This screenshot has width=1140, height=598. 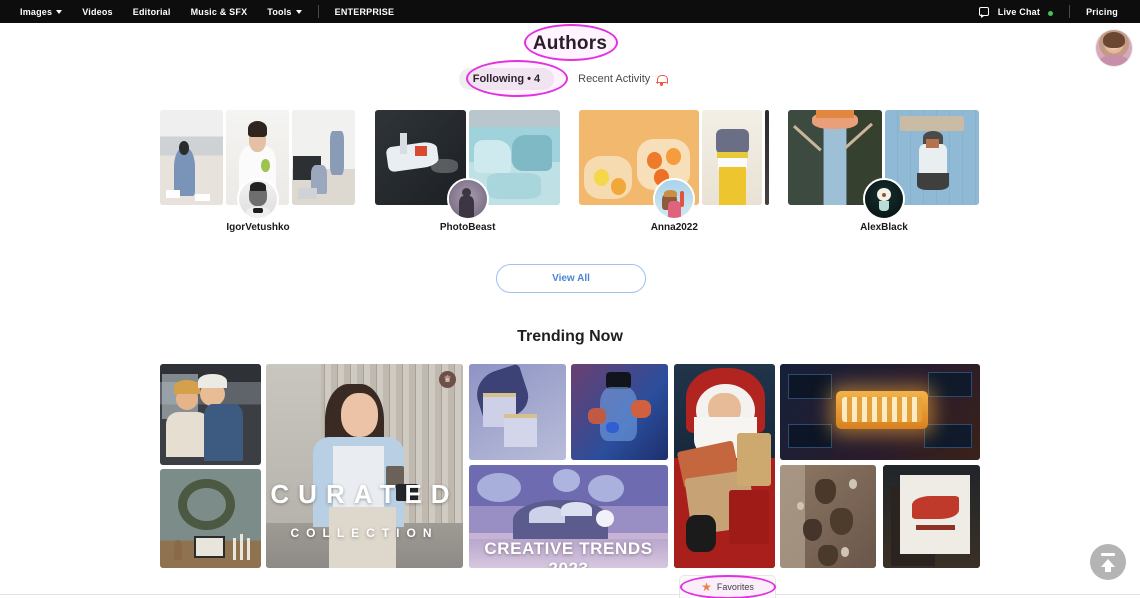 I want to click on nav-item-images-label: Images, so click(x=36, y=11).